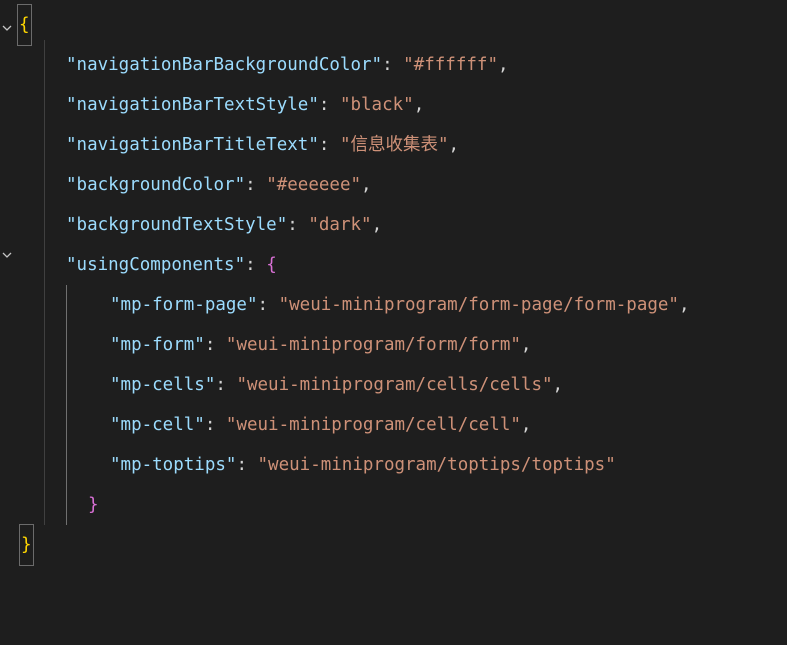 The height and width of the screenshot is (645, 787). I want to click on json-value: "#ffffff", so click(450, 65).